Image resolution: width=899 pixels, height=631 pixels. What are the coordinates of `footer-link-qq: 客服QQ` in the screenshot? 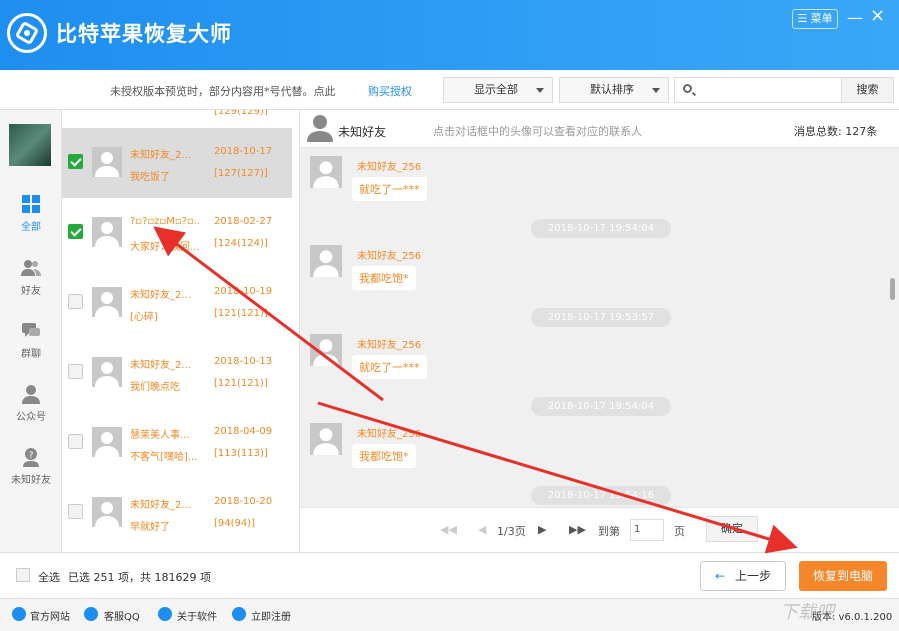 It's located at (122, 615).